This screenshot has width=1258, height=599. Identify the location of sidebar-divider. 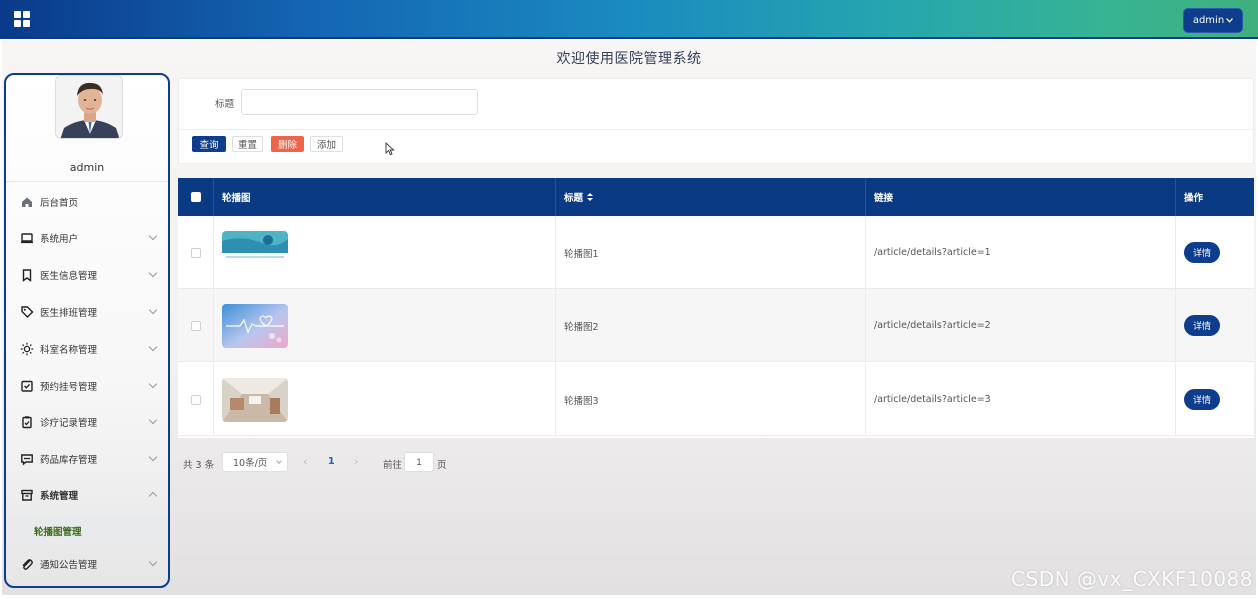
(87, 181).